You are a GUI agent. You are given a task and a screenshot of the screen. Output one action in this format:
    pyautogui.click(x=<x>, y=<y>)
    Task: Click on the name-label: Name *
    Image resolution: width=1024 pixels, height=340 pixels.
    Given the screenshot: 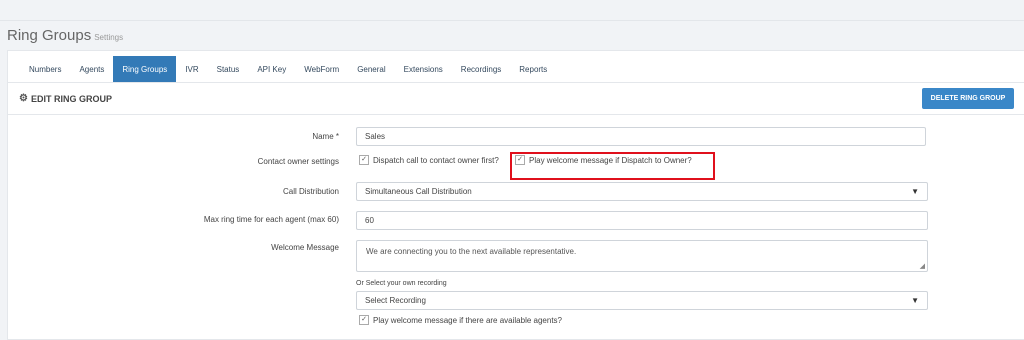 What is the action you would take?
    pyautogui.click(x=325, y=136)
    